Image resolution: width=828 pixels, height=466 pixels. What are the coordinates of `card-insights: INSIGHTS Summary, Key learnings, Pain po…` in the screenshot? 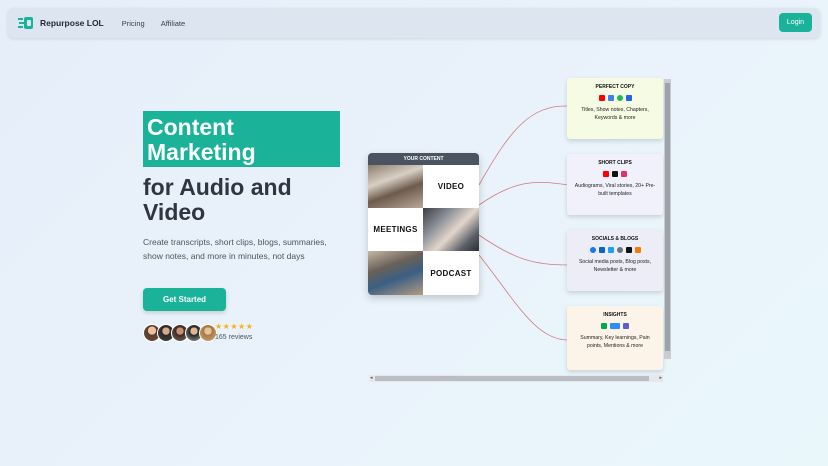 It's located at (615, 338).